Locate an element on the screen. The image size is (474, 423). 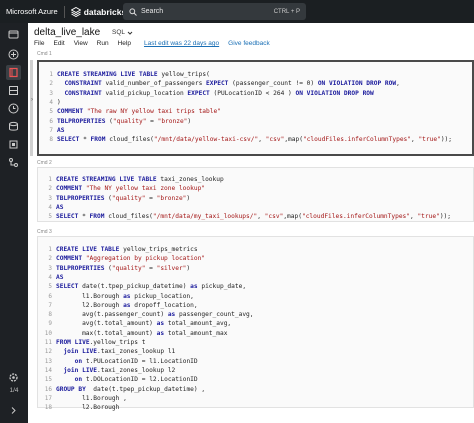
data-icon is located at coordinates (13, 126).